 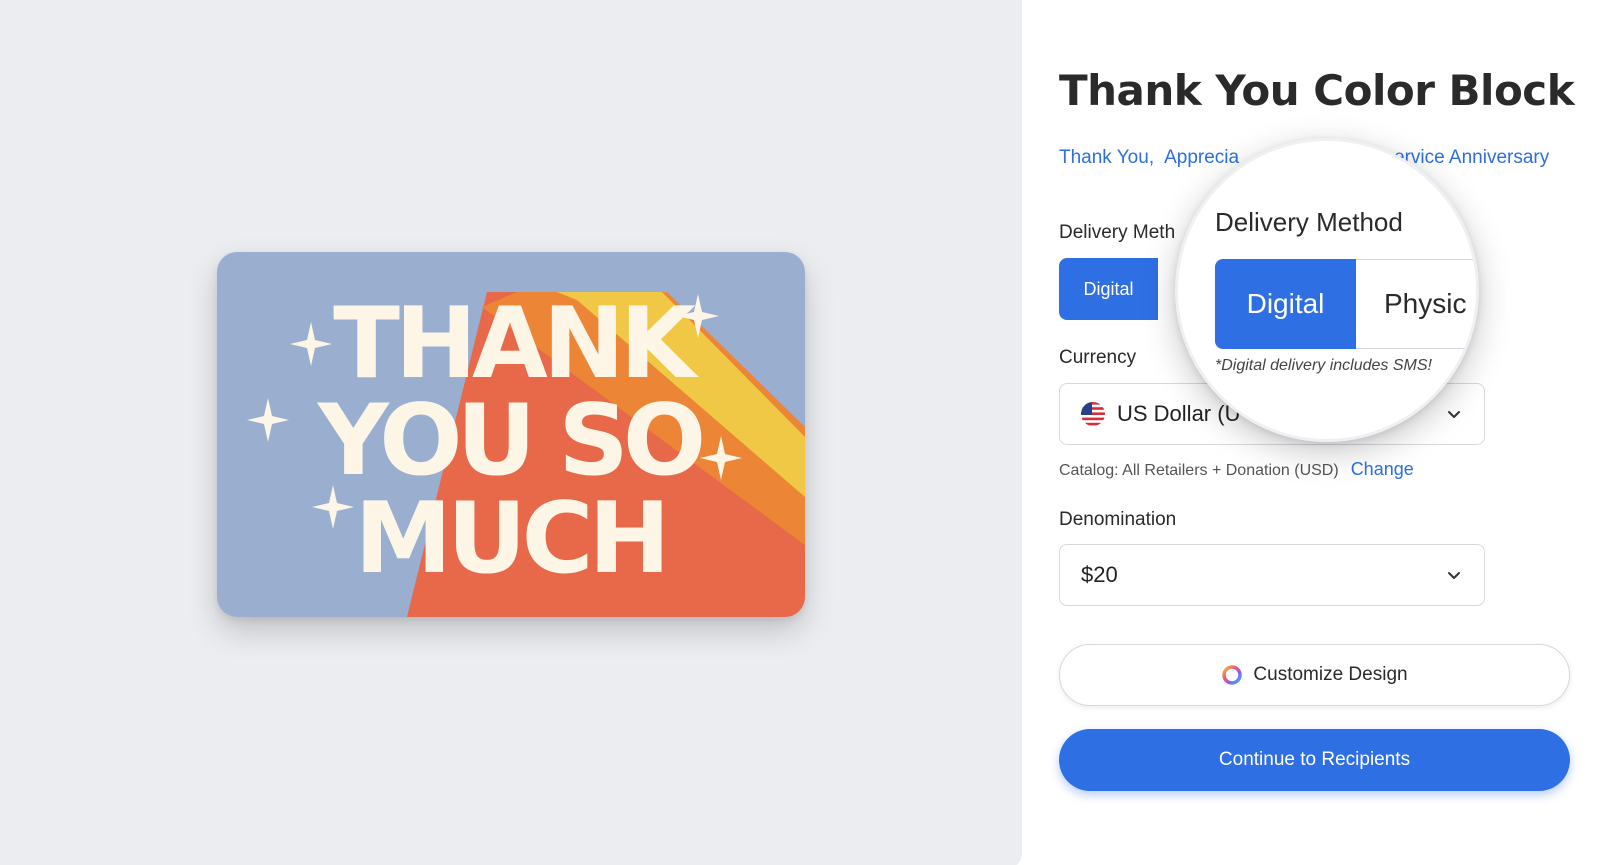 I want to click on catalog-text: Catalog: All Retailers + Donation (USD), so click(x=1199, y=470).